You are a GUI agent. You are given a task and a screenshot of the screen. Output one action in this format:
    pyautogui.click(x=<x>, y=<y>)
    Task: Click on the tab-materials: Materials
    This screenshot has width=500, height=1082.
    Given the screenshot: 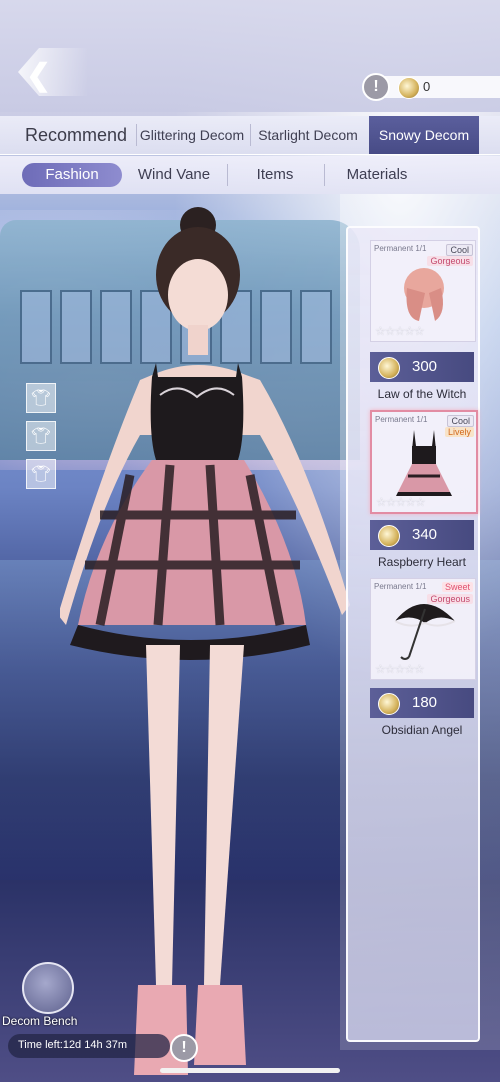 What is the action you would take?
    pyautogui.click(x=377, y=175)
    